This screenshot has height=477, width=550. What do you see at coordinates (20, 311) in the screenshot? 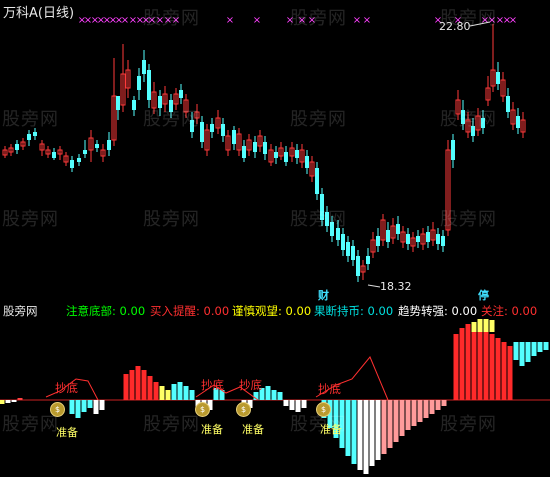
I see `indicator-name: 股旁网` at bounding box center [20, 311].